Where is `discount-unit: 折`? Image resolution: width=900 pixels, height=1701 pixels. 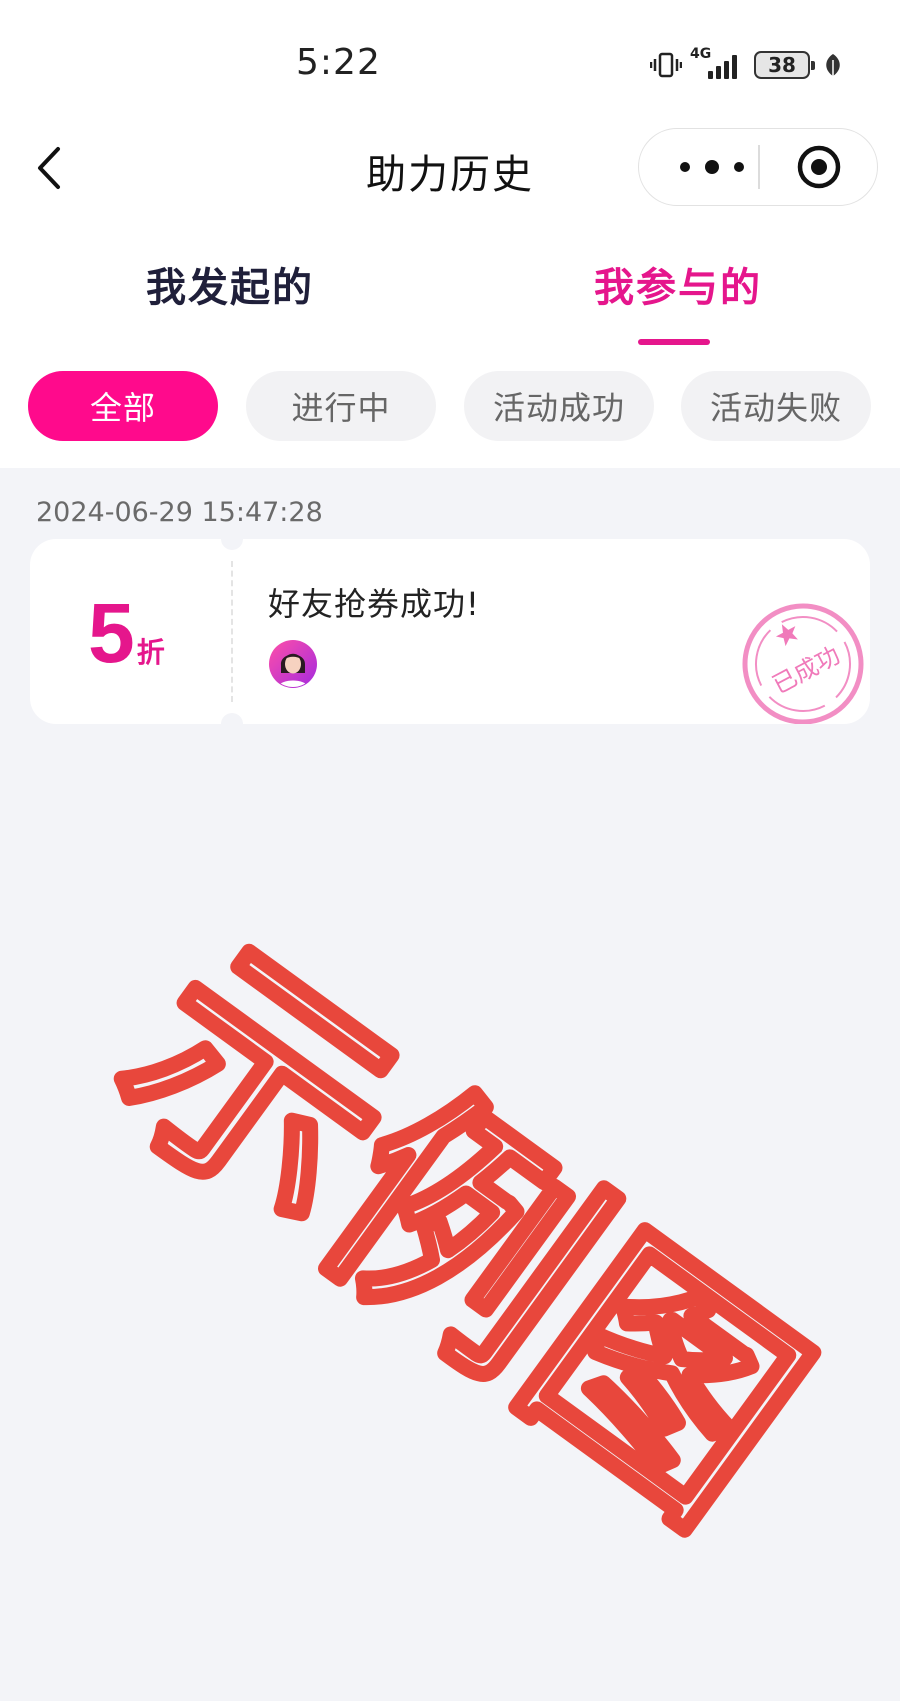 discount-unit: 折 is located at coordinates (150, 652).